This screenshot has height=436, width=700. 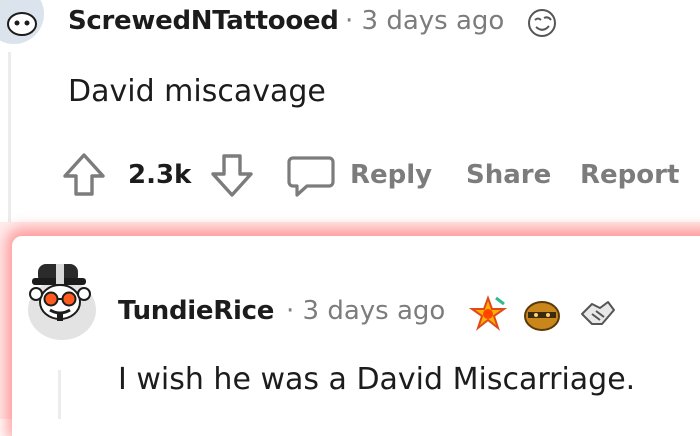 What do you see at coordinates (196, 311) in the screenshot?
I see `reply-author: TundieRice` at bounding box center [196, 311].